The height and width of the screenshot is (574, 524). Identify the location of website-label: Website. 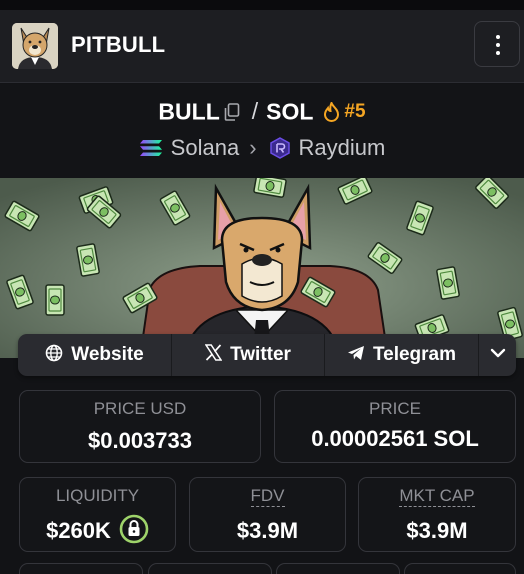
(107, 354).